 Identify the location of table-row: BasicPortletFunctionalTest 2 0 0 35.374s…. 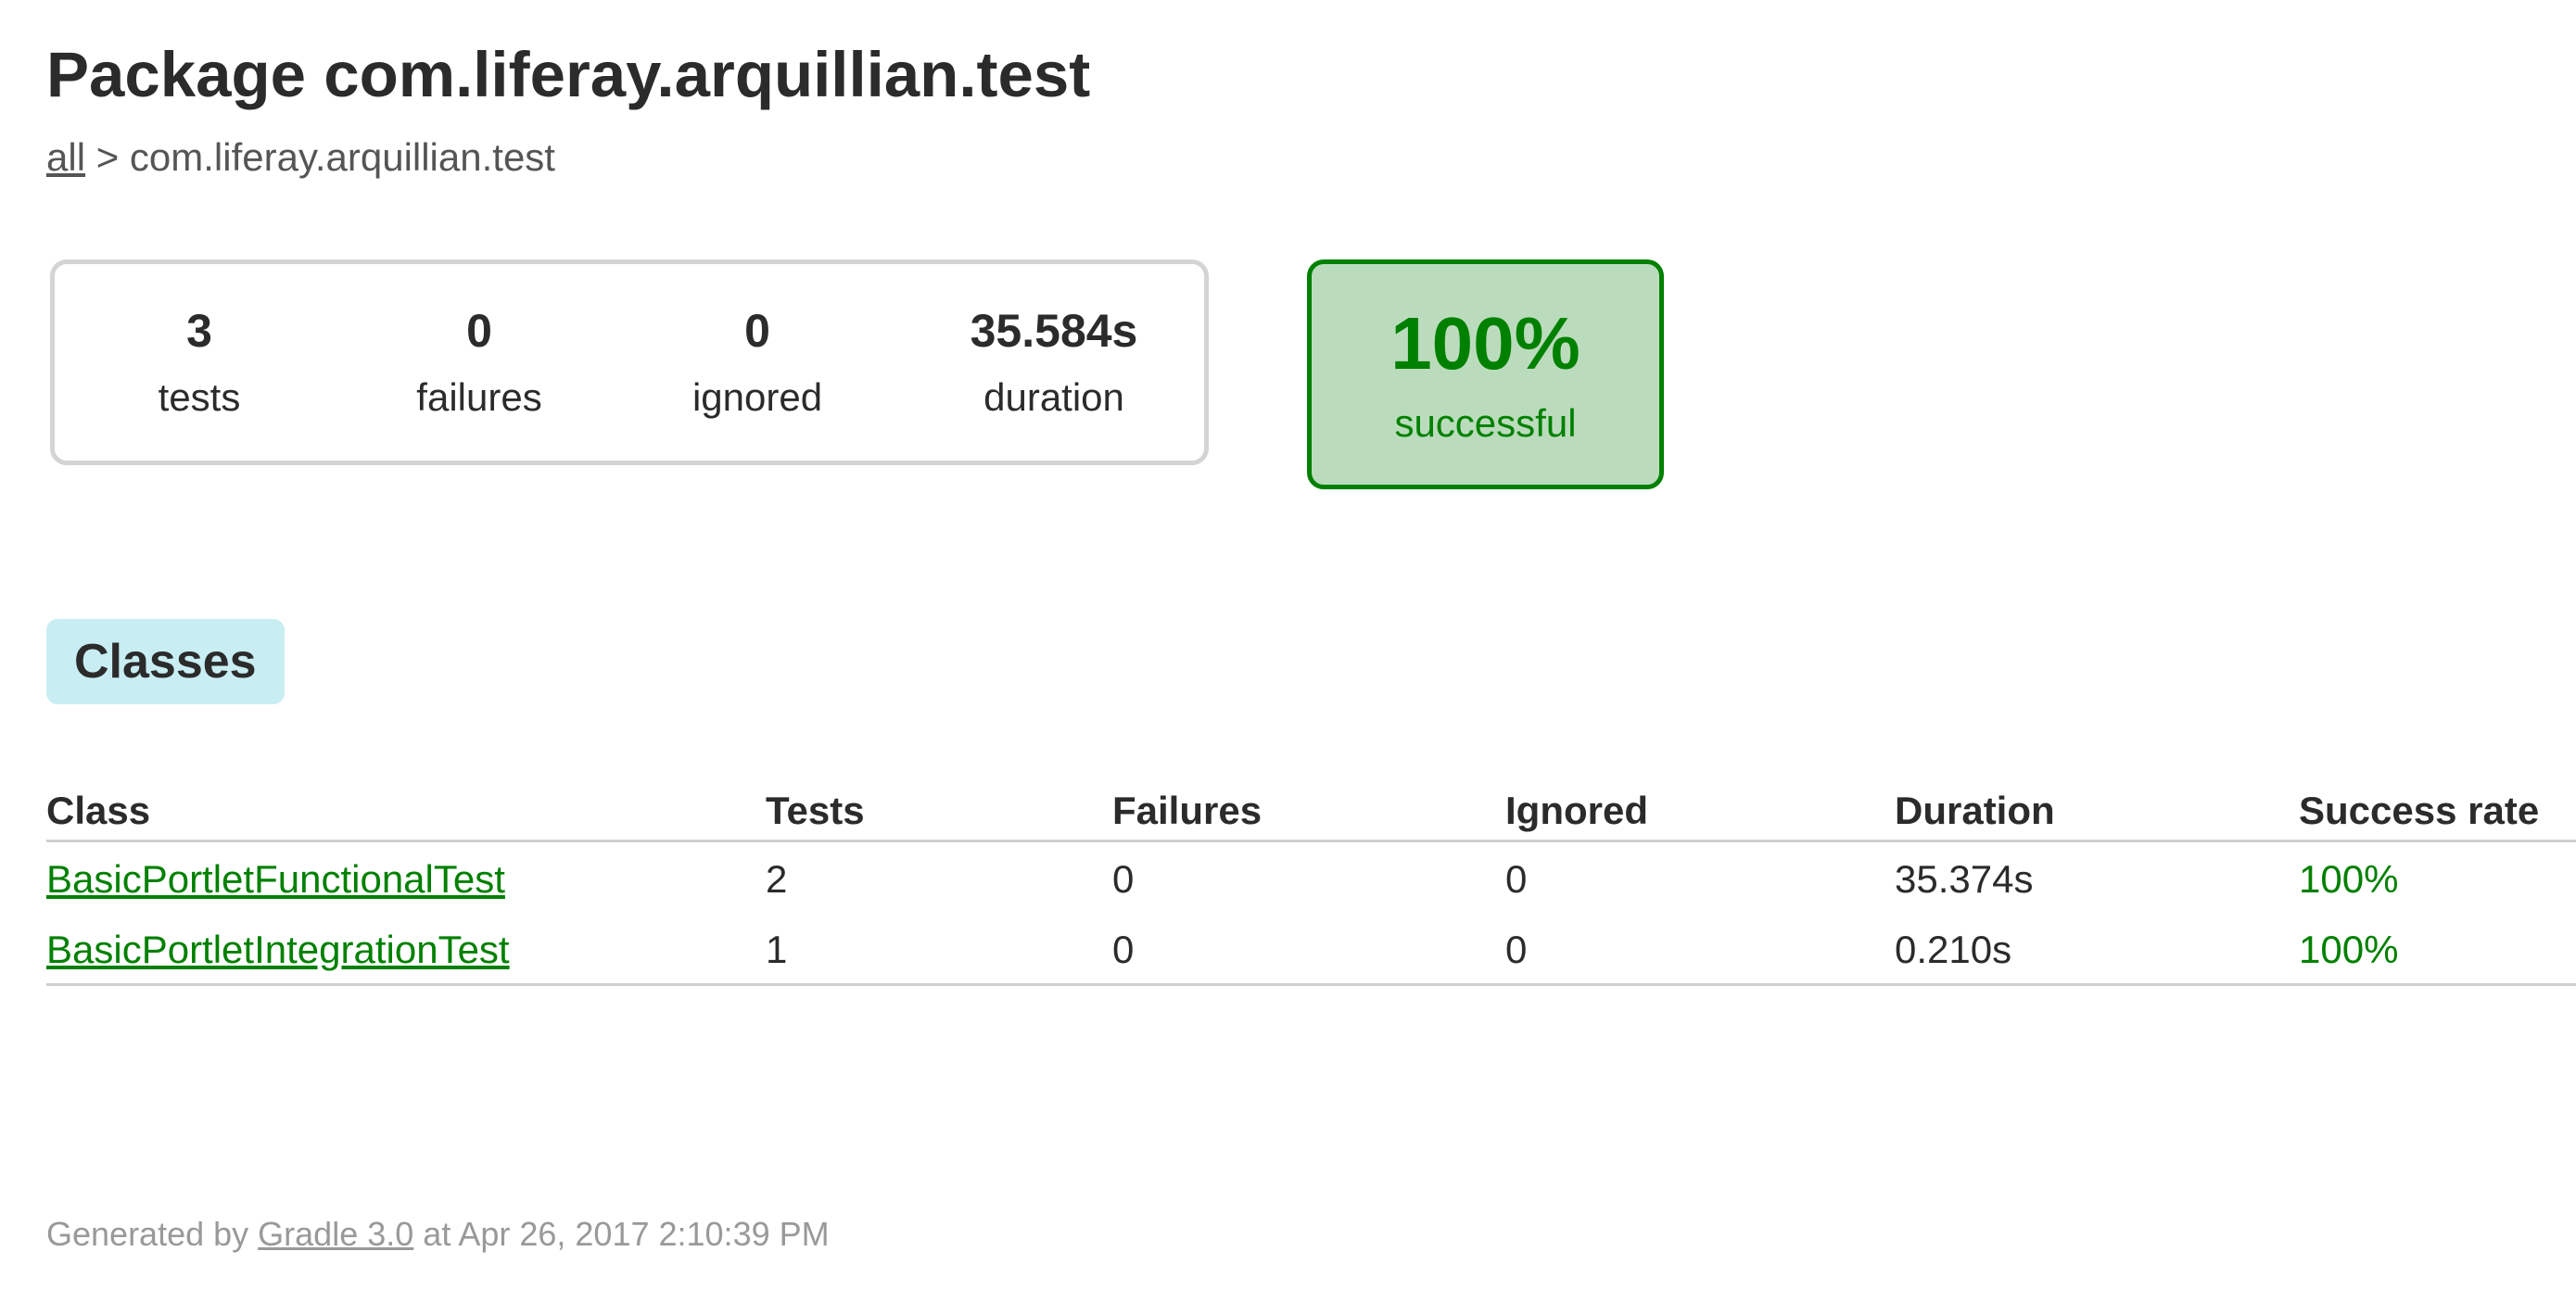
(1311, 877).